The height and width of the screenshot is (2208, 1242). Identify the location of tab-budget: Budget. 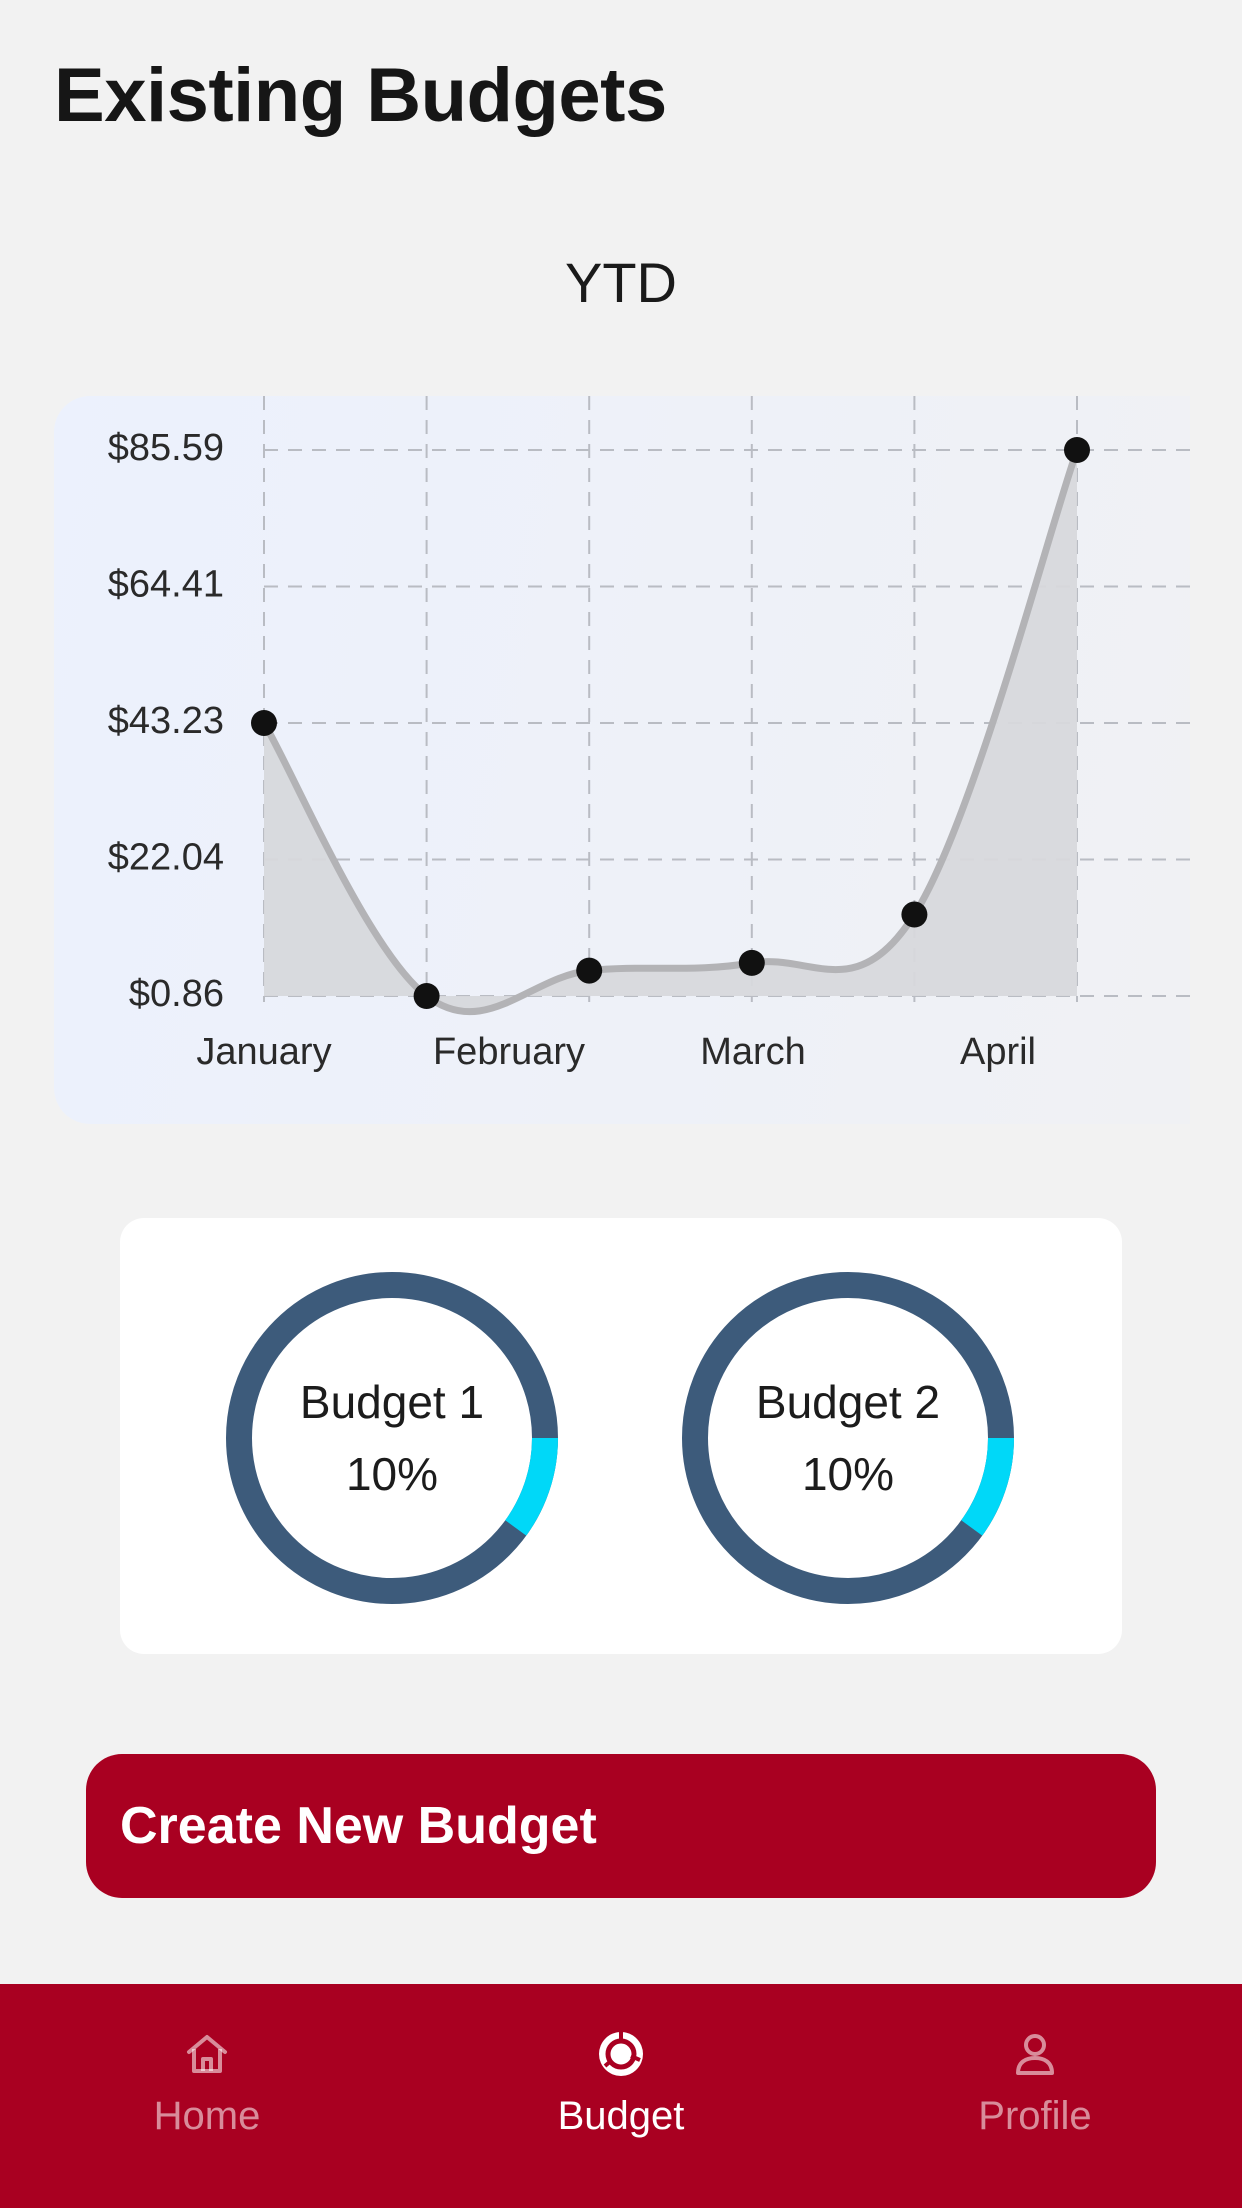
(621, 2096).